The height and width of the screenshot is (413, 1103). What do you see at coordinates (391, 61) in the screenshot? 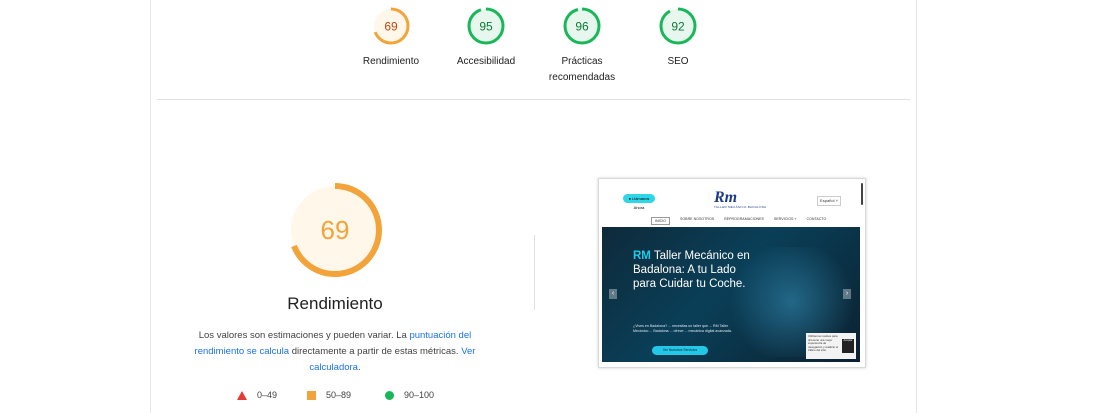
I see `gauge-label: Rendimiento` at bounding box center [391, 61].